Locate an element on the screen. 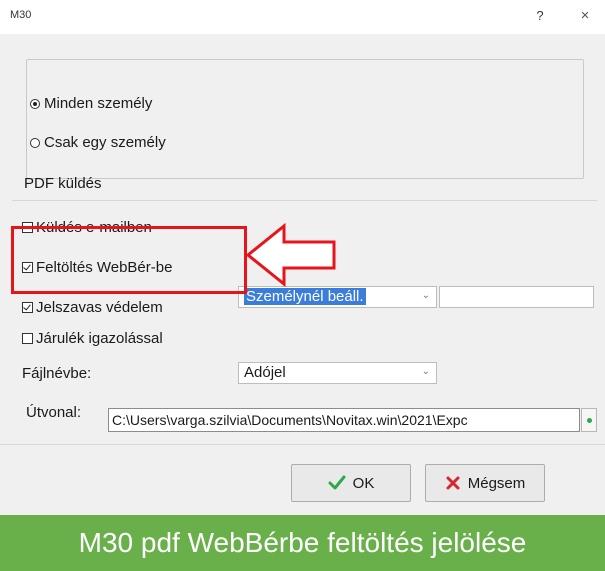 Image resolution: width=605 pixels, height=571 pixels. browse-dot-icon is located at coordinates (589, 420).